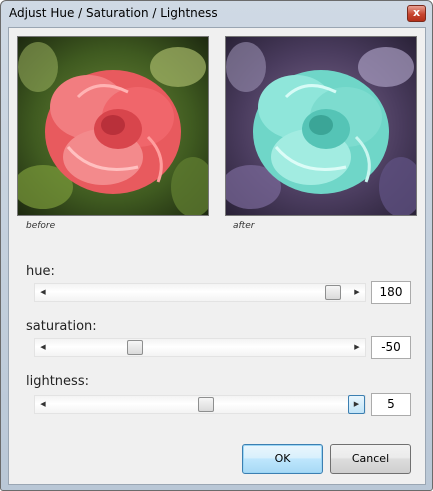  I want to click on hue-slider: ◀ ▶, so click(200, 292).